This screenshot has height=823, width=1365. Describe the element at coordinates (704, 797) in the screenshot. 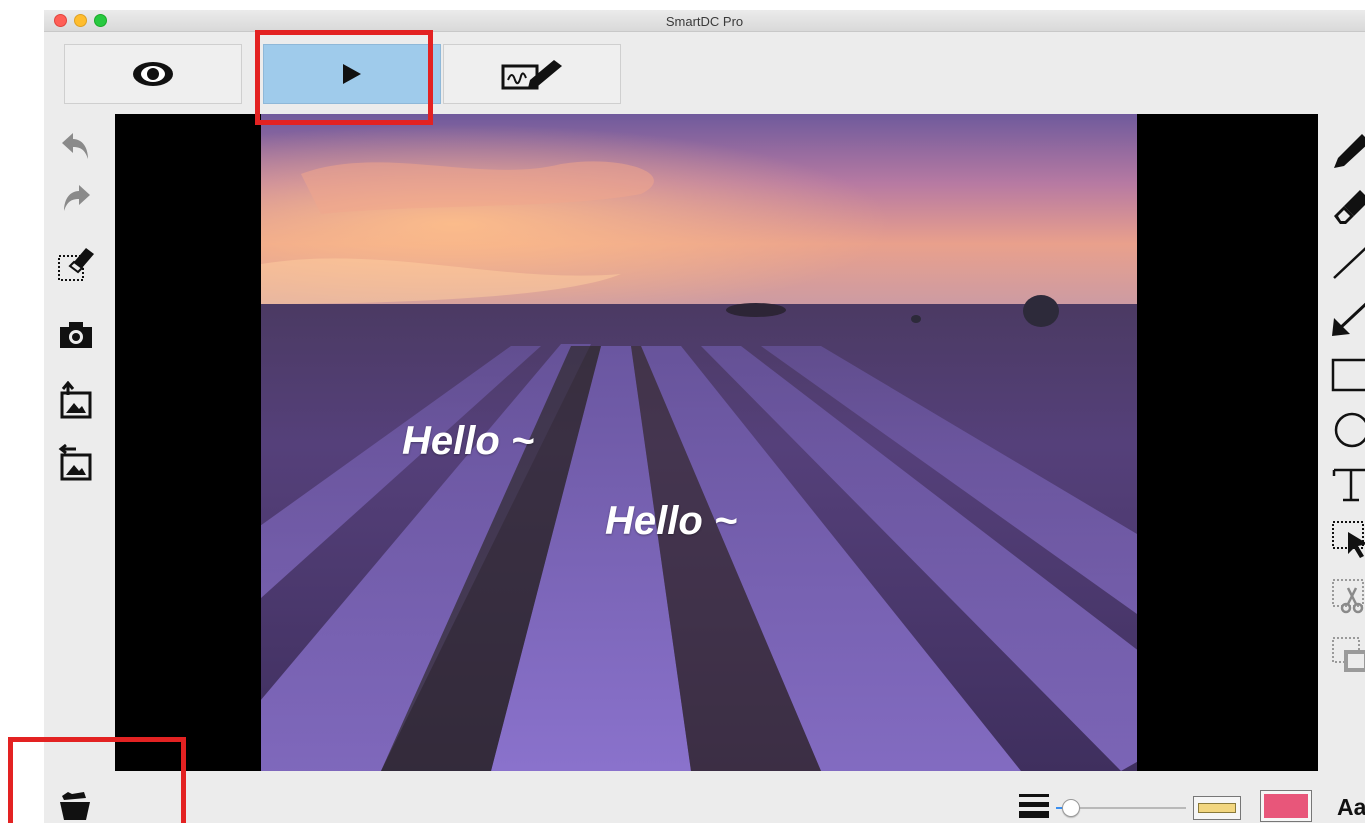

I see `bottom-toolbar: Aa` at that location.